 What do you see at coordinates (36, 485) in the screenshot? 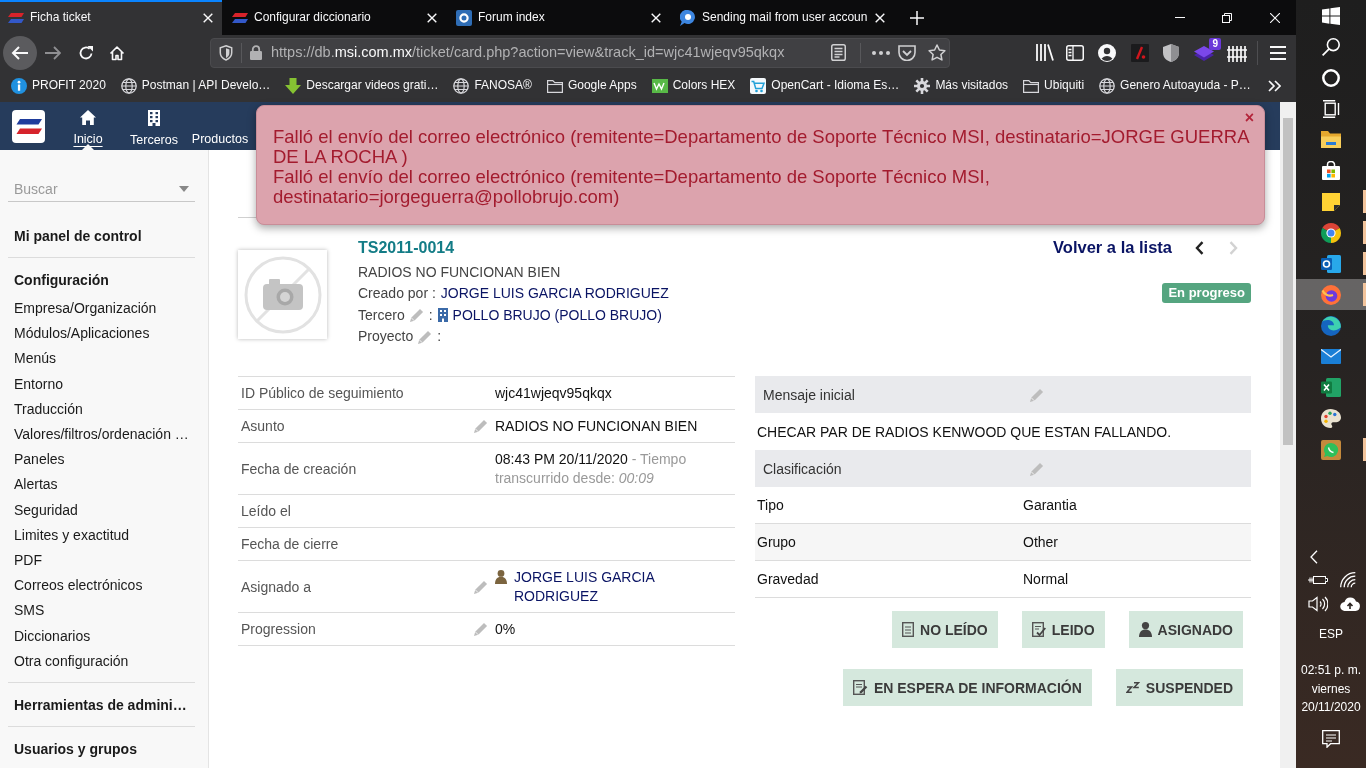
I see `sidebar-link: Alertas` at bounding box center [36, 485].